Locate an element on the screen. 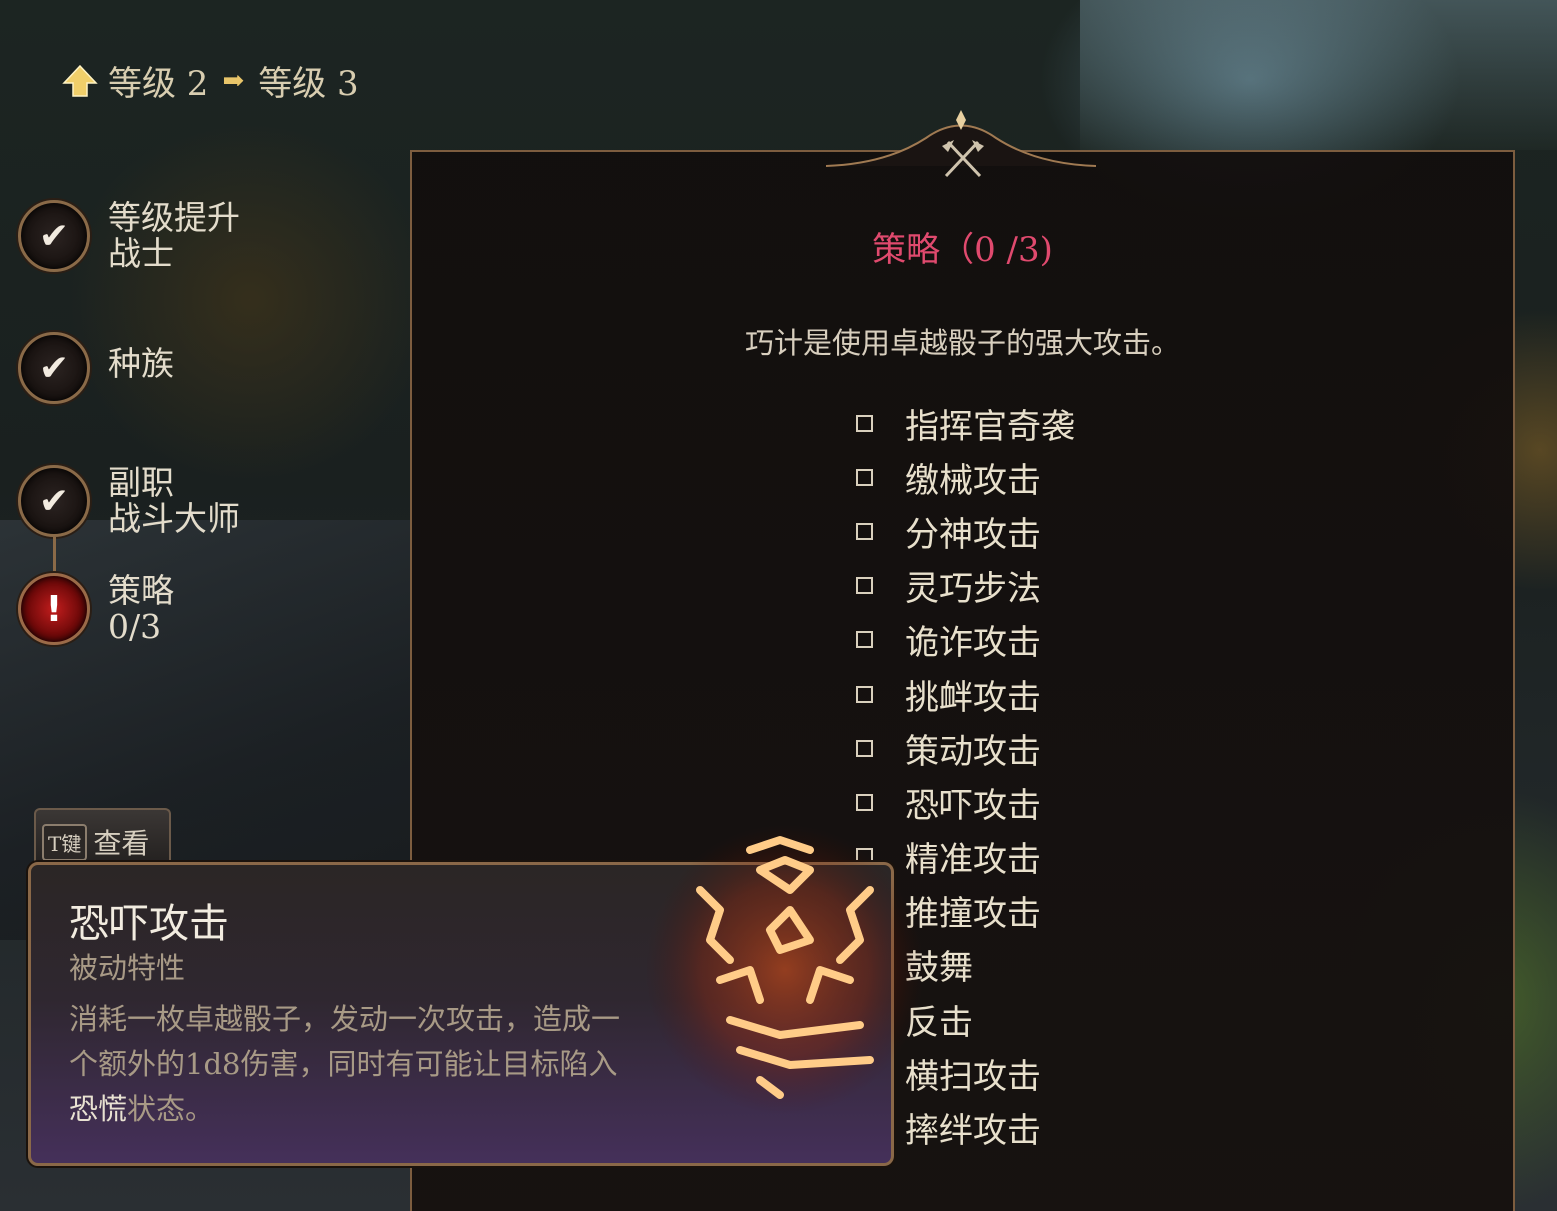 Image resolution: width=1557 pixels, height=1211 pixels. up-arrow-icon is located at coordinates (80, 80).